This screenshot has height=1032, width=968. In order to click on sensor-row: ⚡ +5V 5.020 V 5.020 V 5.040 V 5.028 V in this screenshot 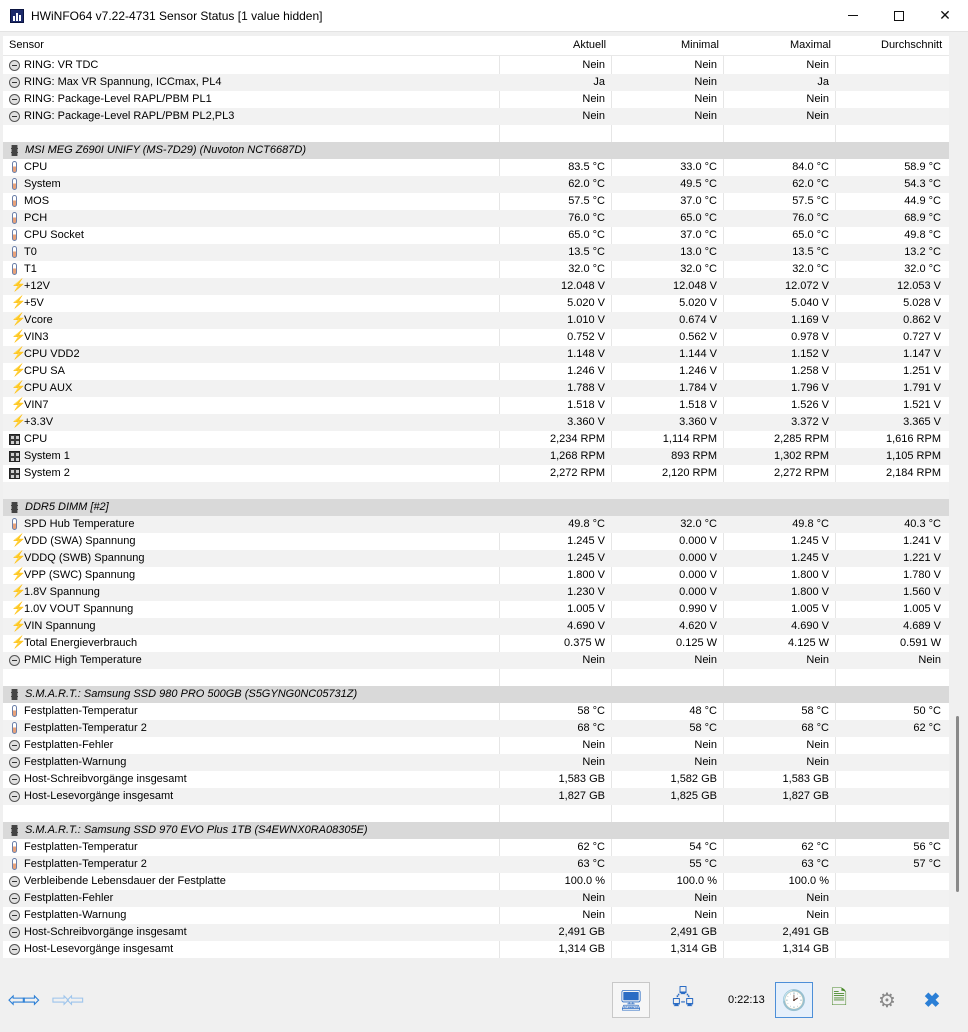, I will do `click(476, 303)`.